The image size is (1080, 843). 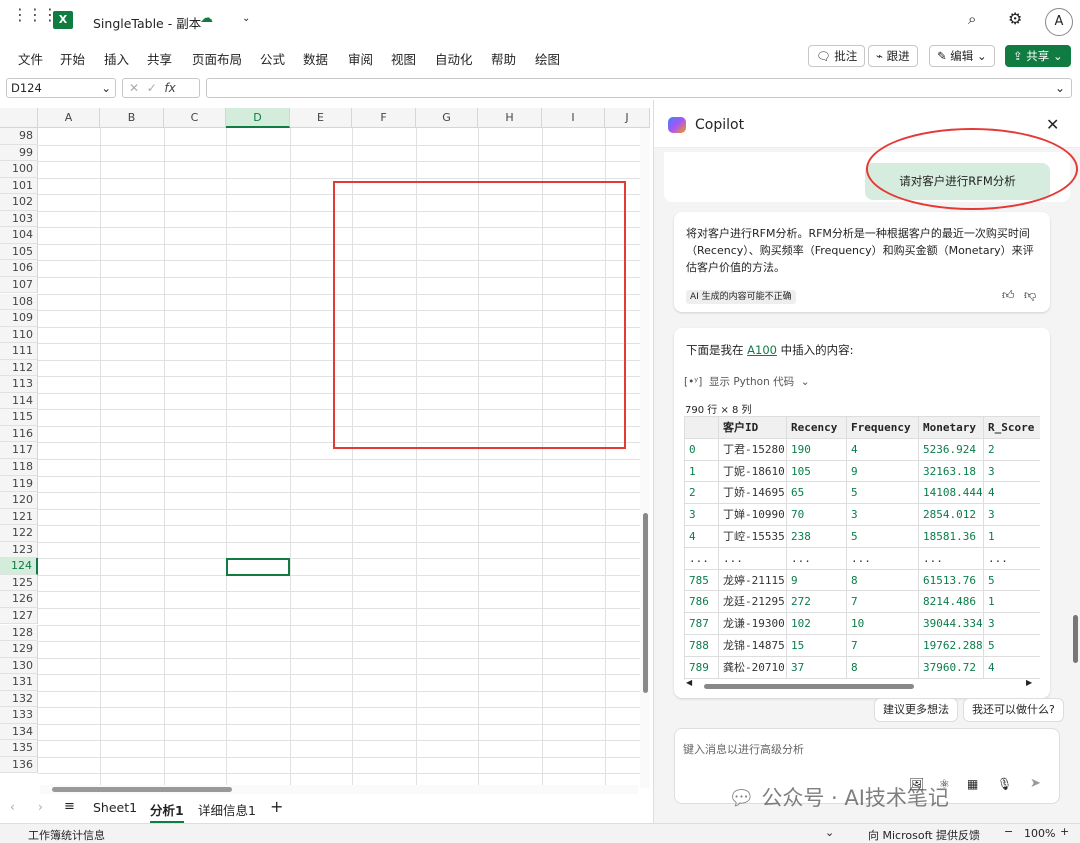 I want to click on row-header: 133, so click(x=19, y=715).